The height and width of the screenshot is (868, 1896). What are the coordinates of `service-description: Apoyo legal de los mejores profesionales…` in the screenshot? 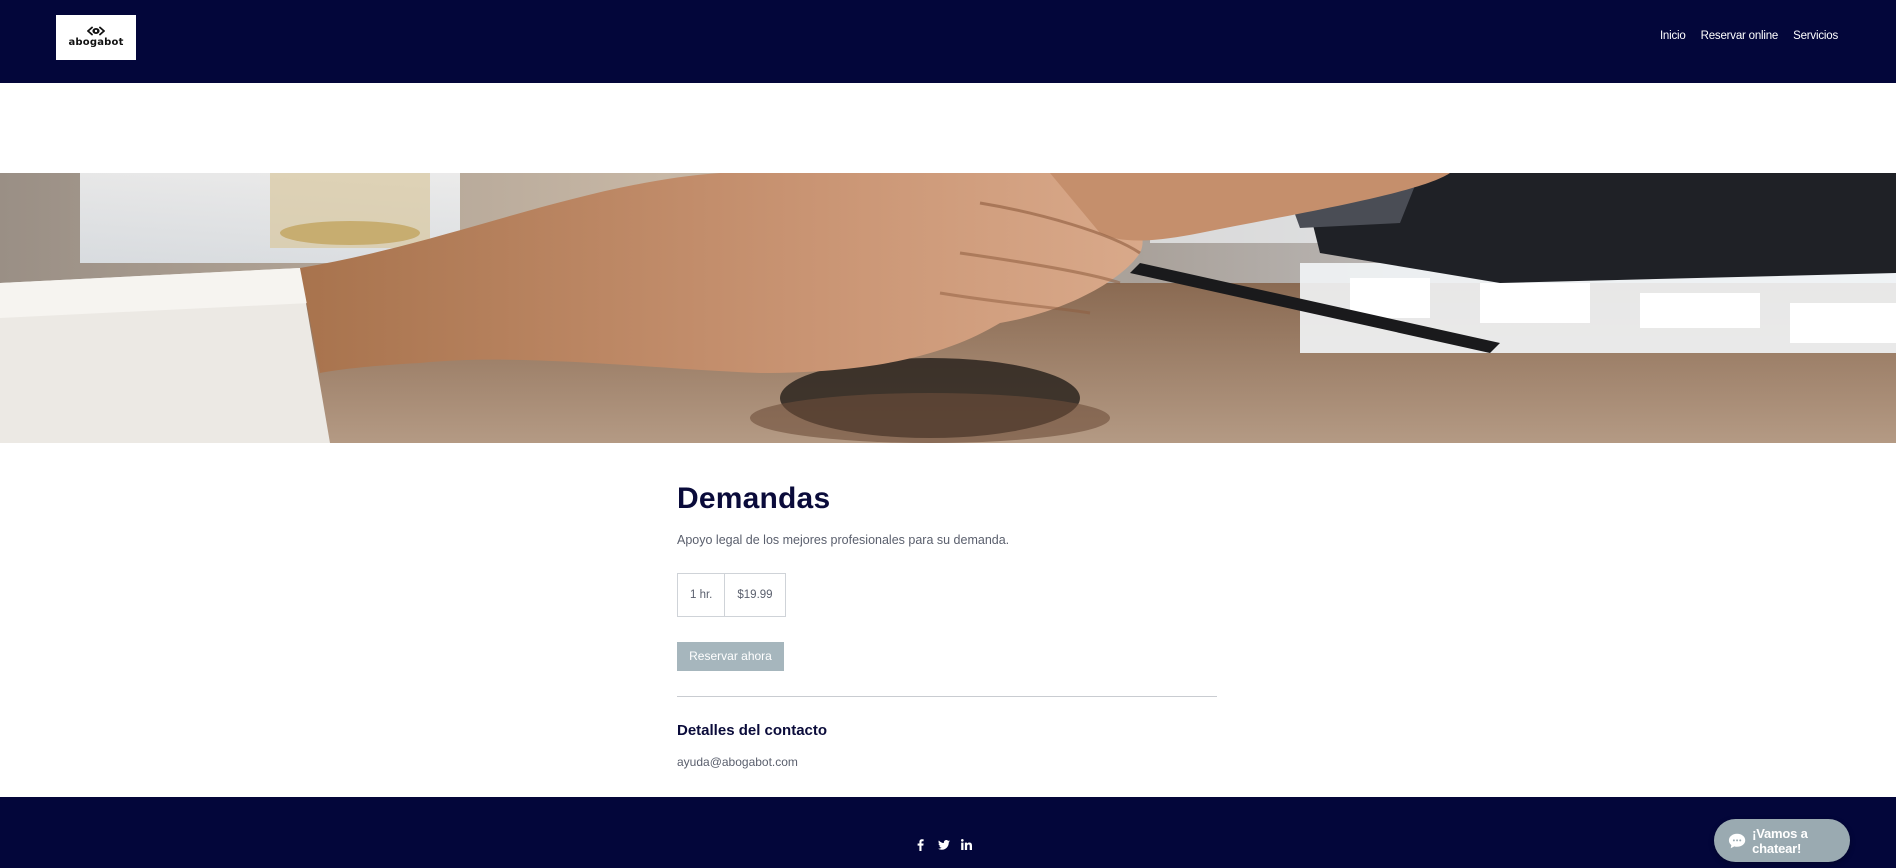 It's located at (843, 540).